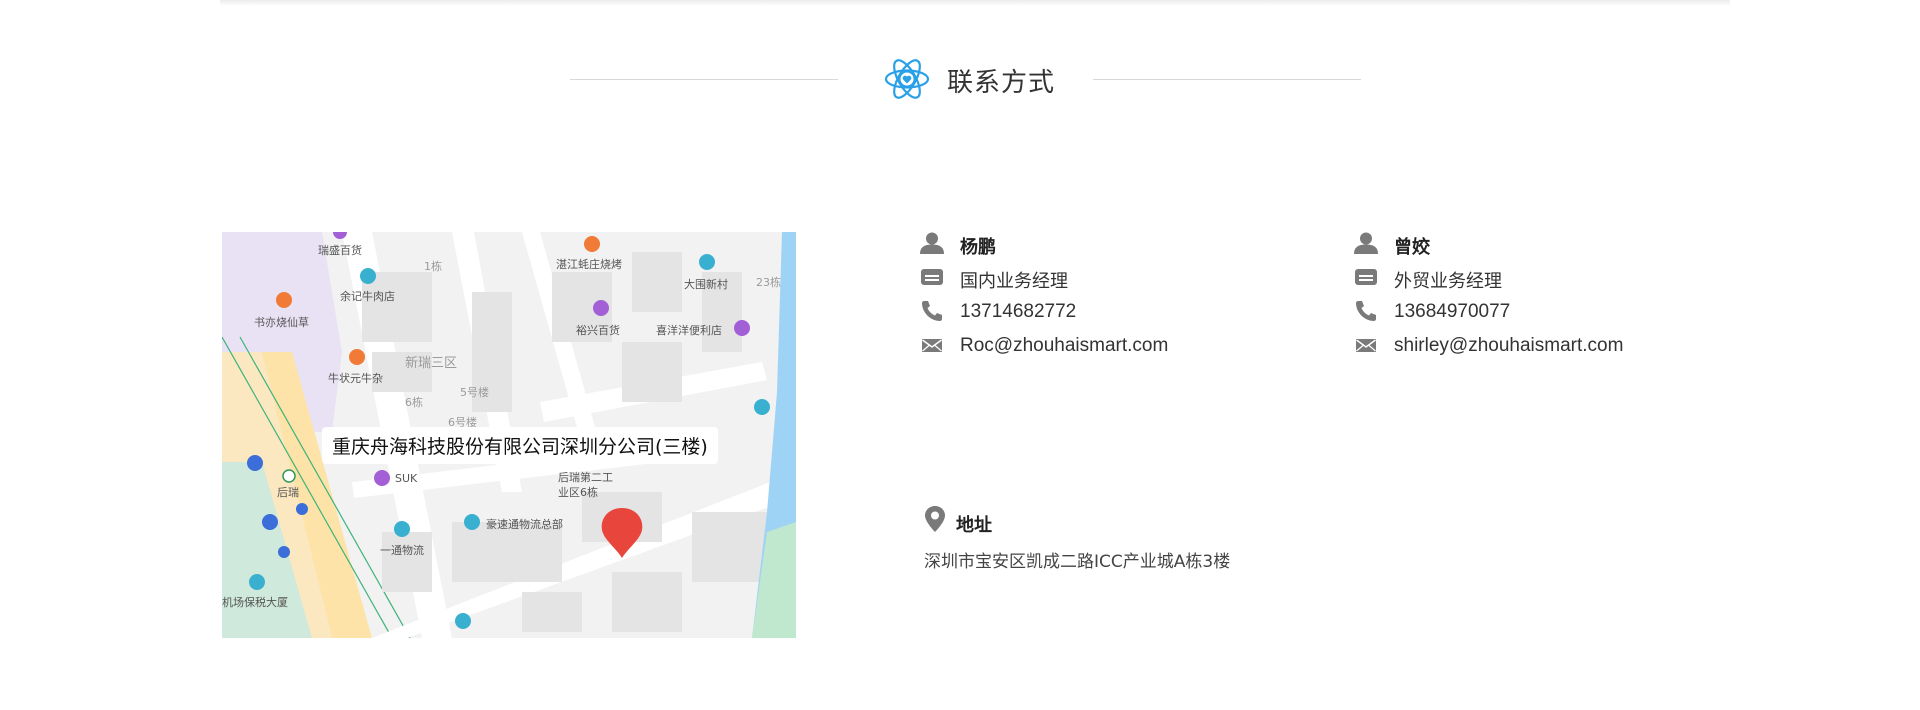 This screenshot has width=1920, height=710. Describe the element at coordinates (1412, 247) in the screenshot. I see `contact-name: 曾姣` at that location.